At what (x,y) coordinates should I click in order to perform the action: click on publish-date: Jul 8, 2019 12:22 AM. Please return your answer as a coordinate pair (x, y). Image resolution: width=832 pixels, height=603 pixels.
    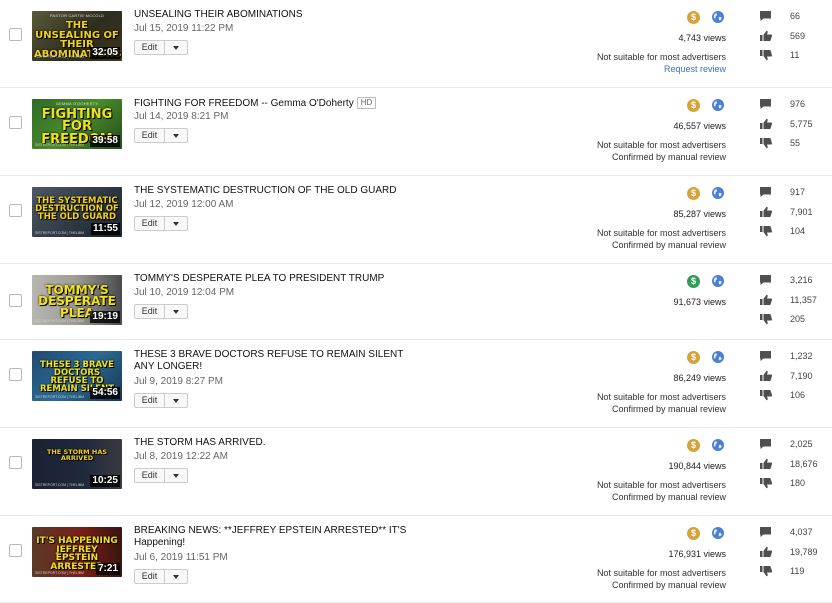
    Looking at the image, I should click on (181, 456).